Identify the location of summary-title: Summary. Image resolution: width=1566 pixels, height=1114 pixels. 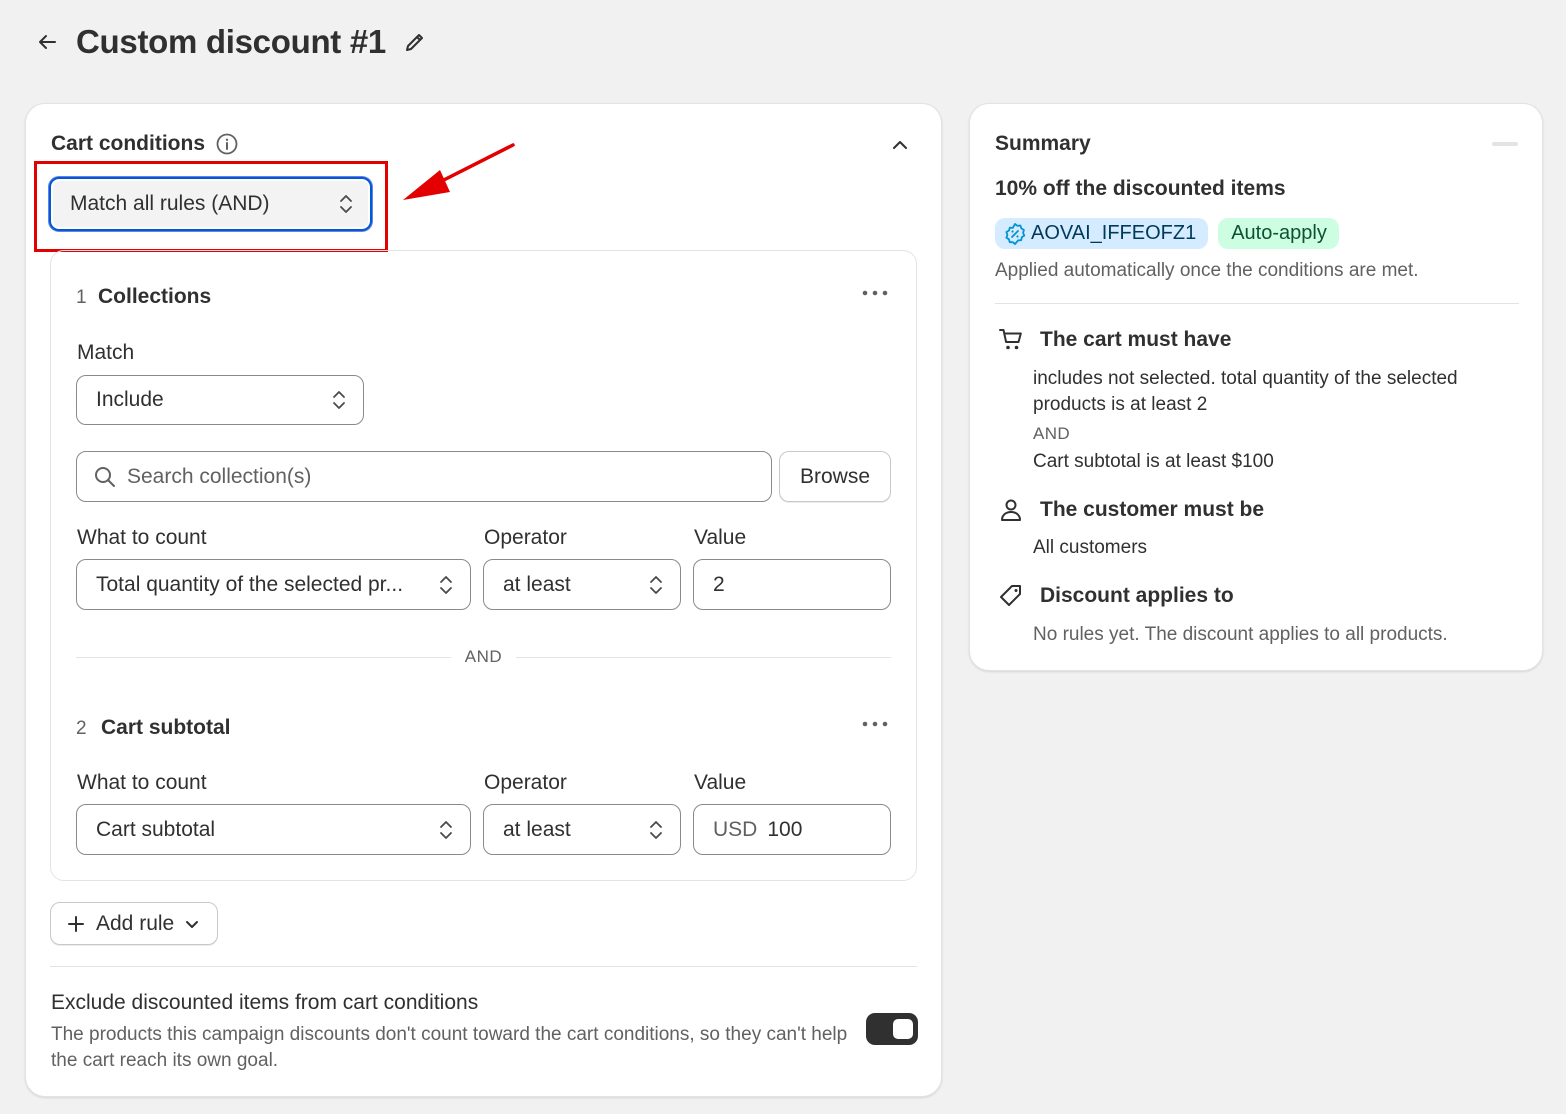
(1043, 143).